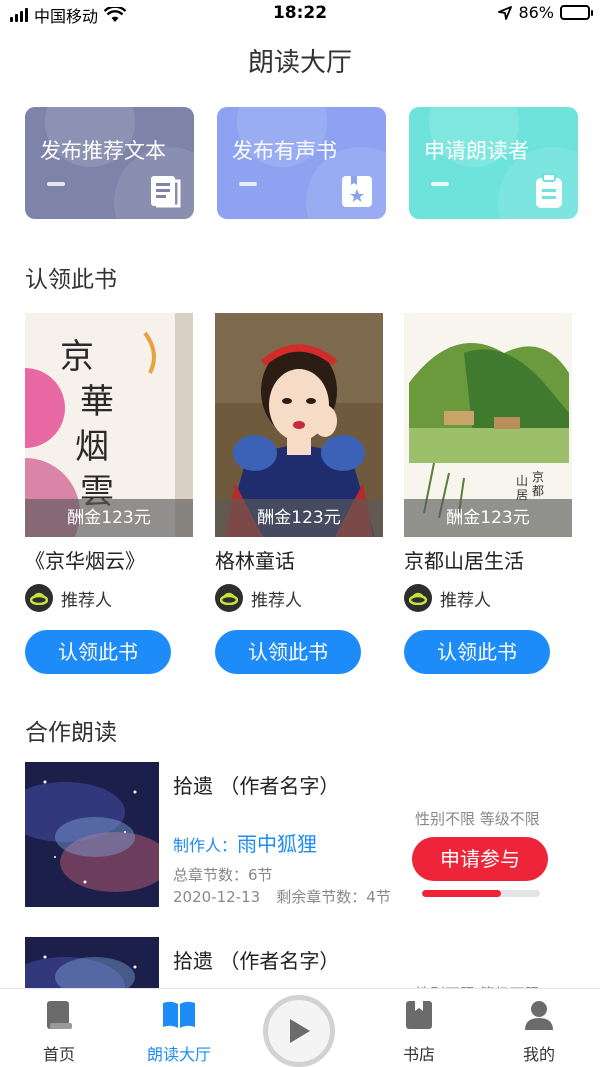 The image size is (600, 1067). Describe the element at coordinates (58, 1054) in the screenshot. I see `tab-label: 首页` at that location.